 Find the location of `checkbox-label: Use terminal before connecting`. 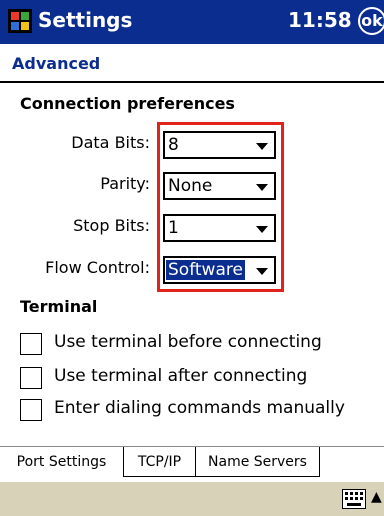

checkbox-label: Use terminal before connecting is located at coordinates (188, 342).